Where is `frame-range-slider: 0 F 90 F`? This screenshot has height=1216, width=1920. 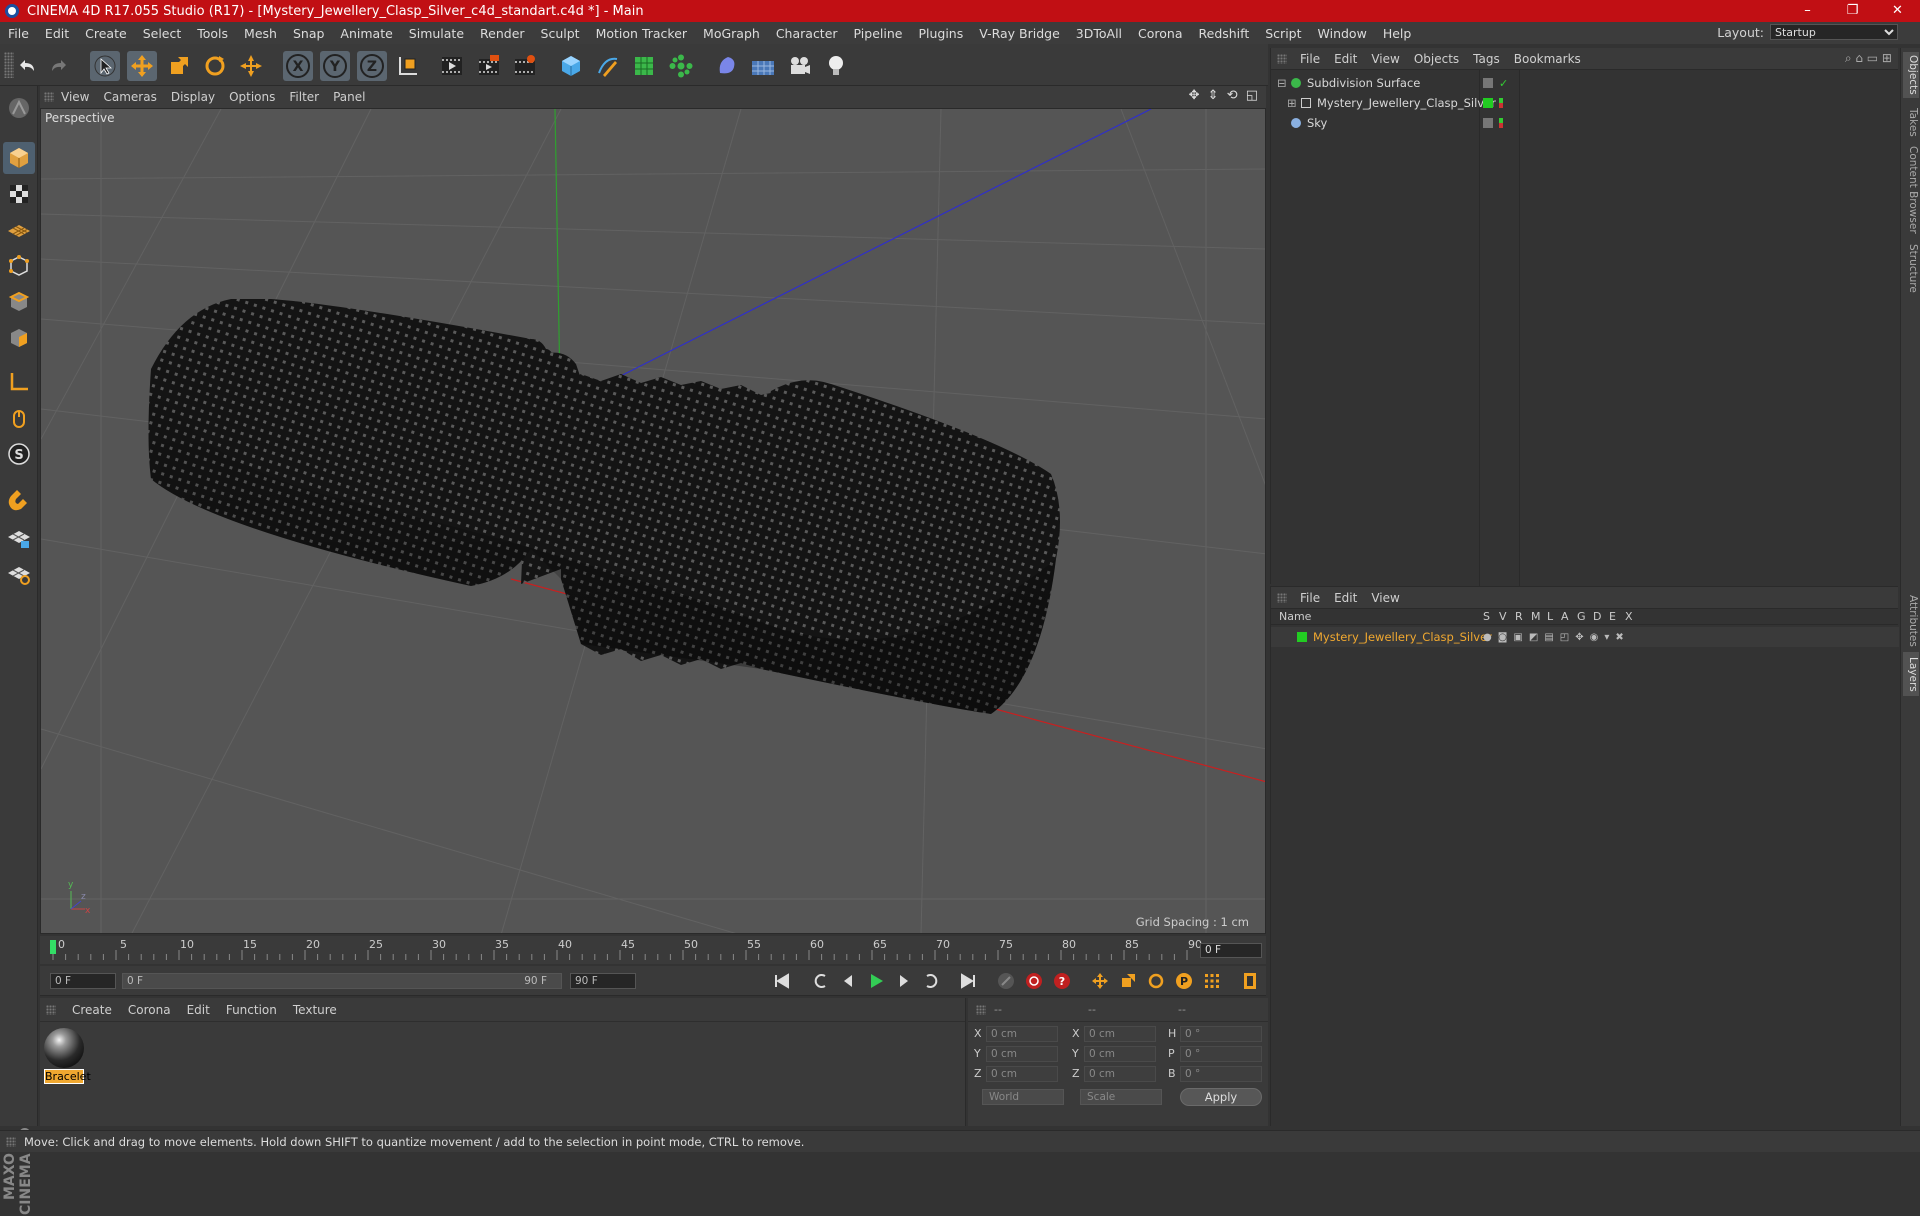
frame-range-slider: 0 F 90 F is located at coordinates (342, 981).